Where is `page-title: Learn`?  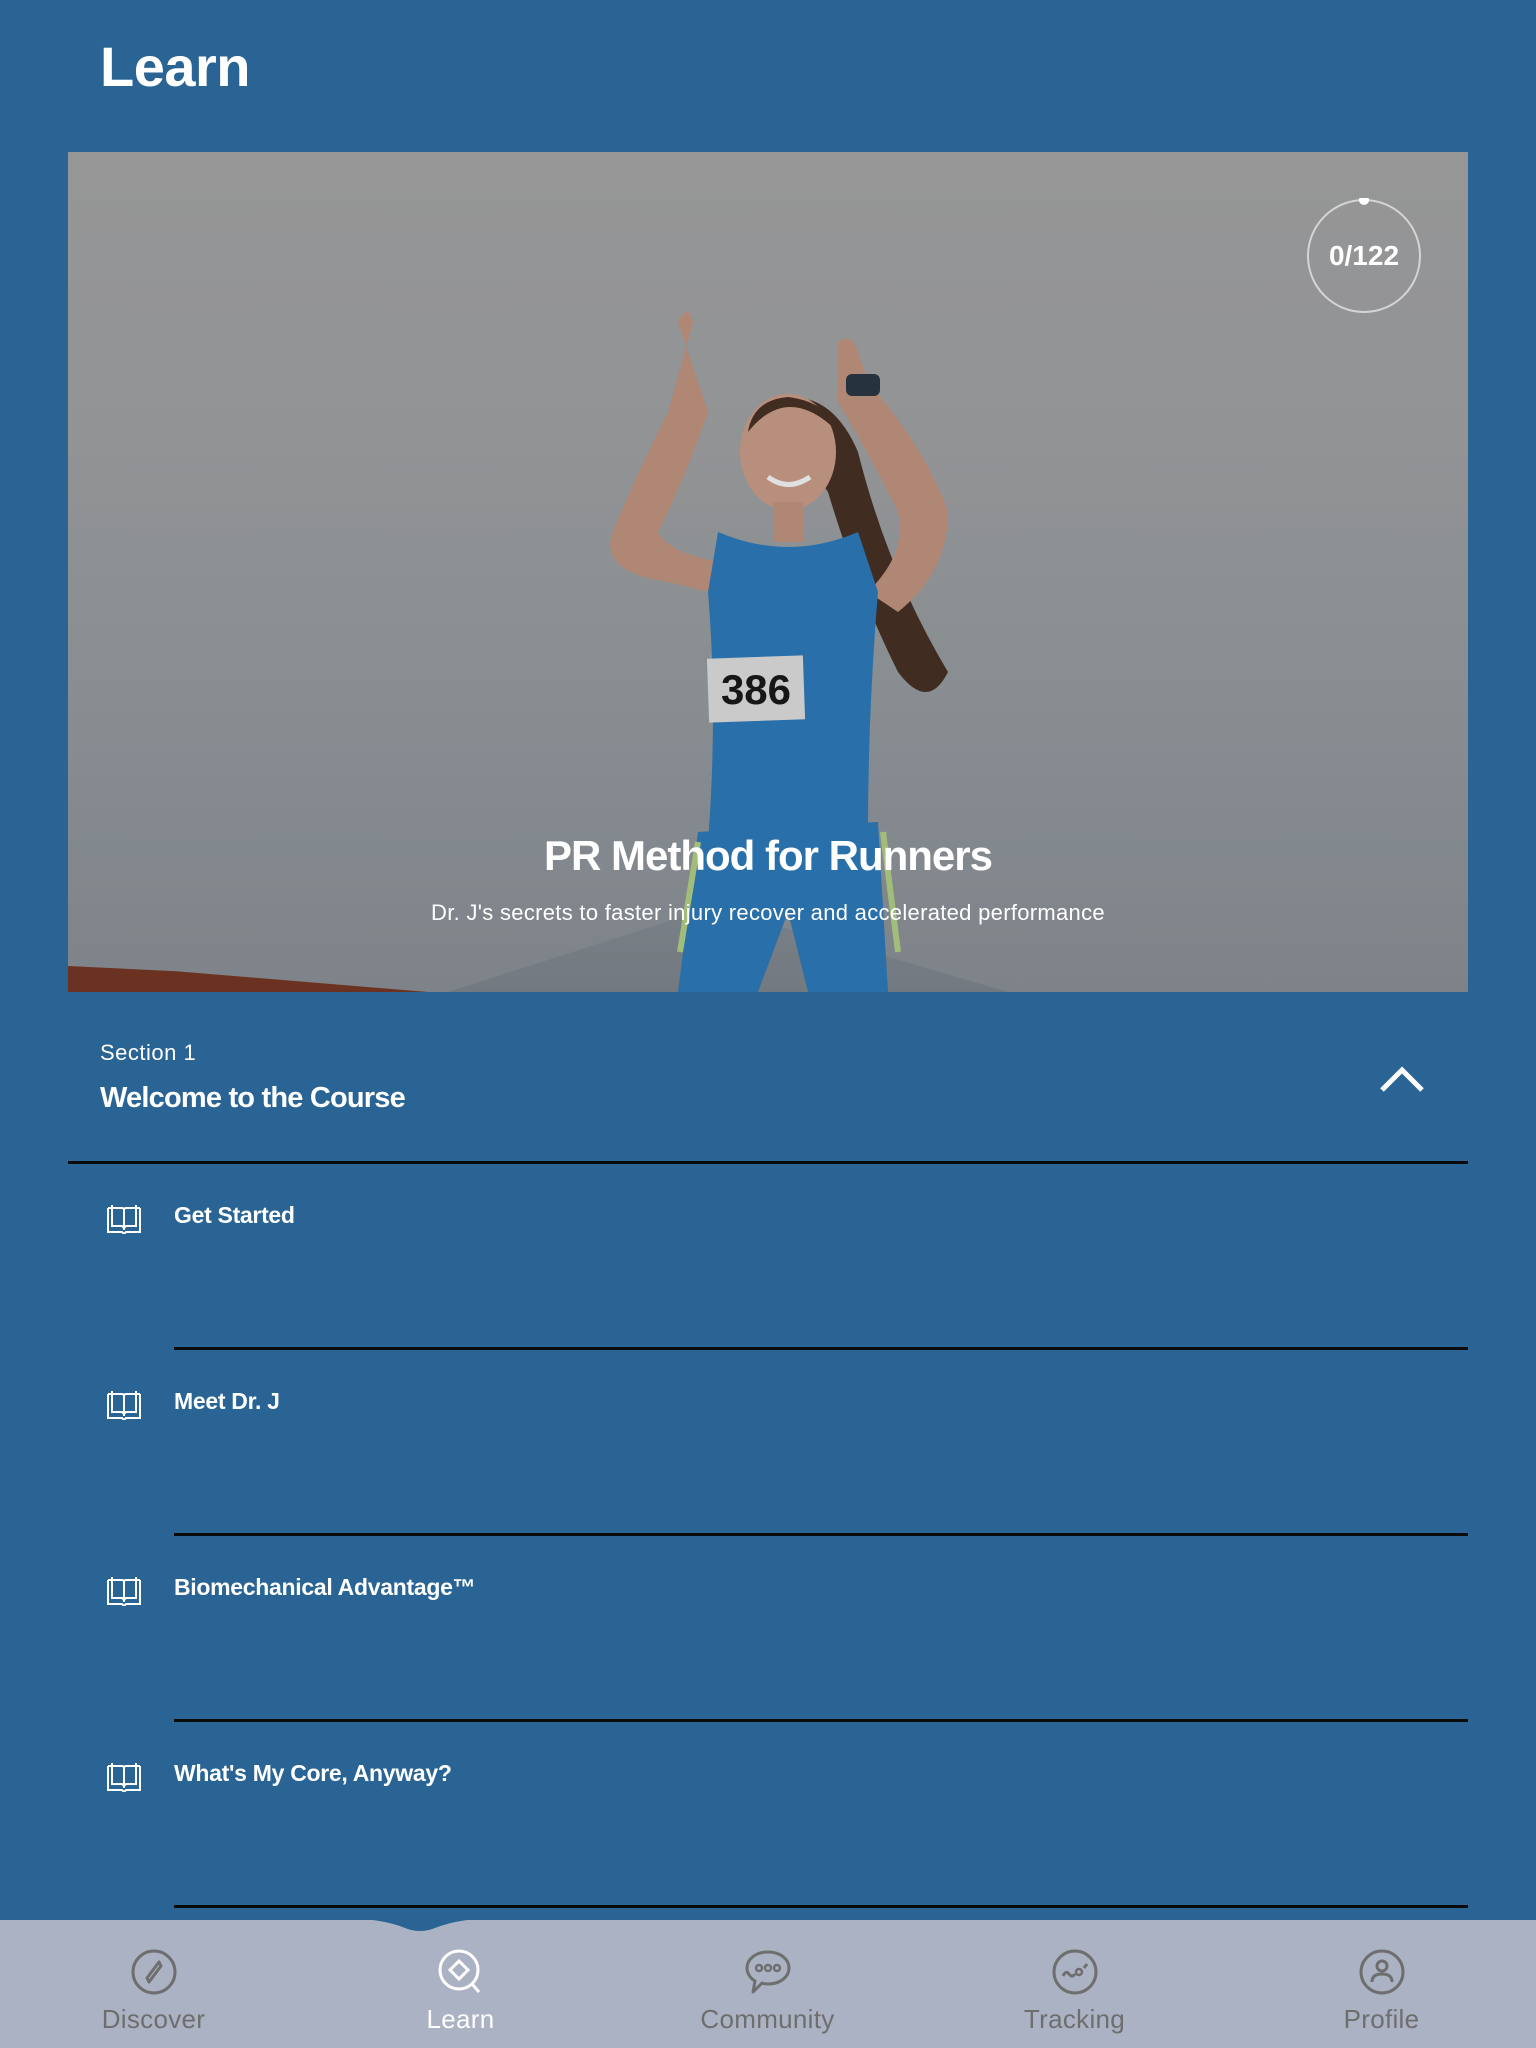
page-title: Learn is located at coordinates (175, 66).